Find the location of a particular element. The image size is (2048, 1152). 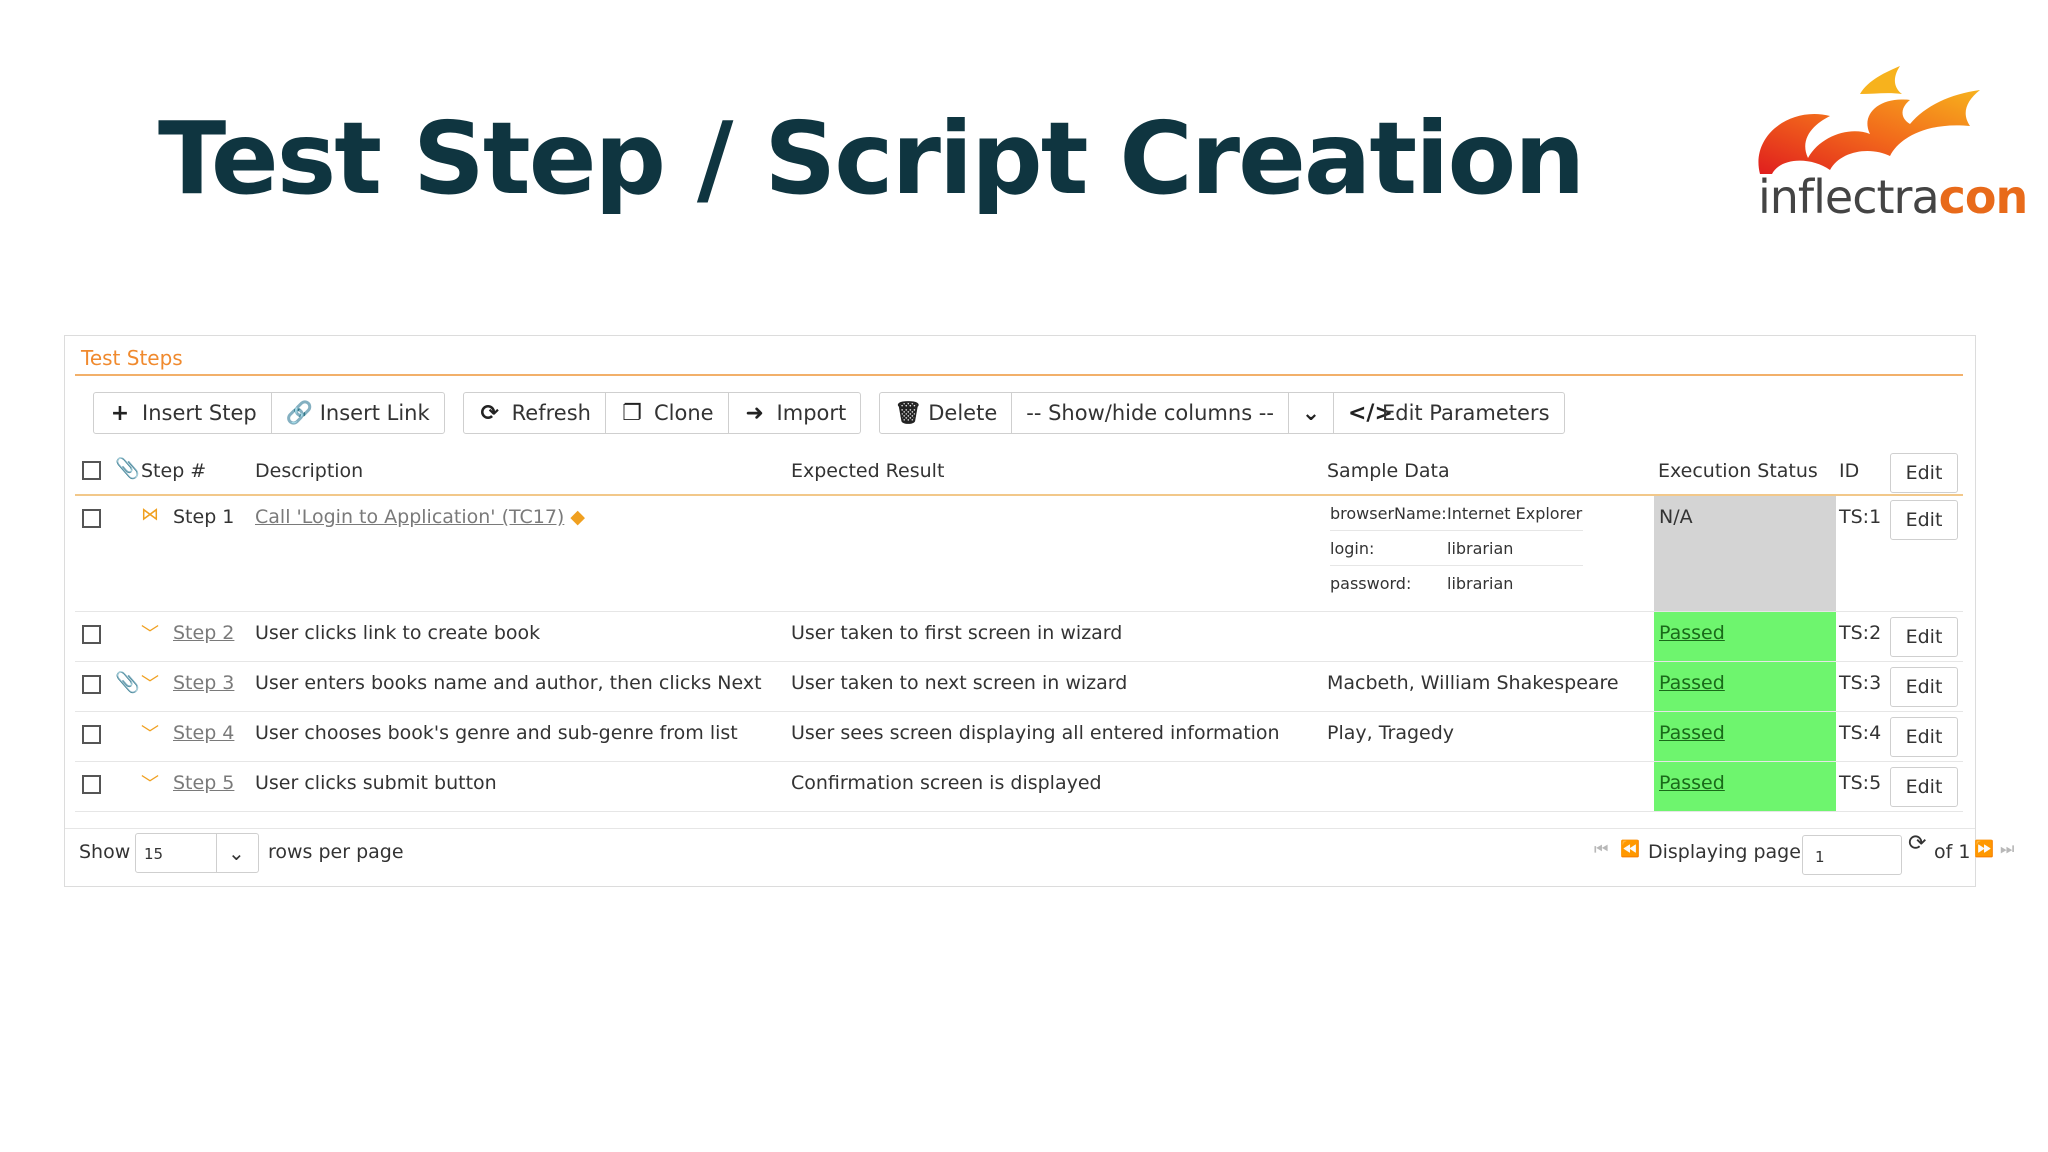

col-header-sample-data: Sample Data is located at coordinates (1388, 471).